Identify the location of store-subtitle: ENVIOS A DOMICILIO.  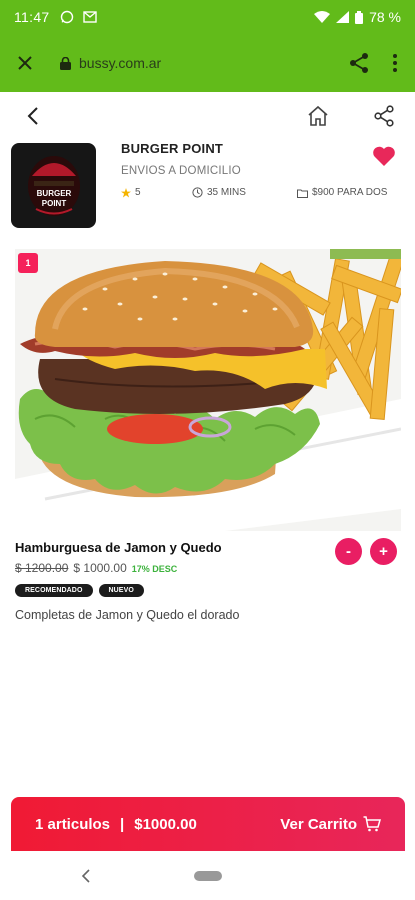
(181, 171).